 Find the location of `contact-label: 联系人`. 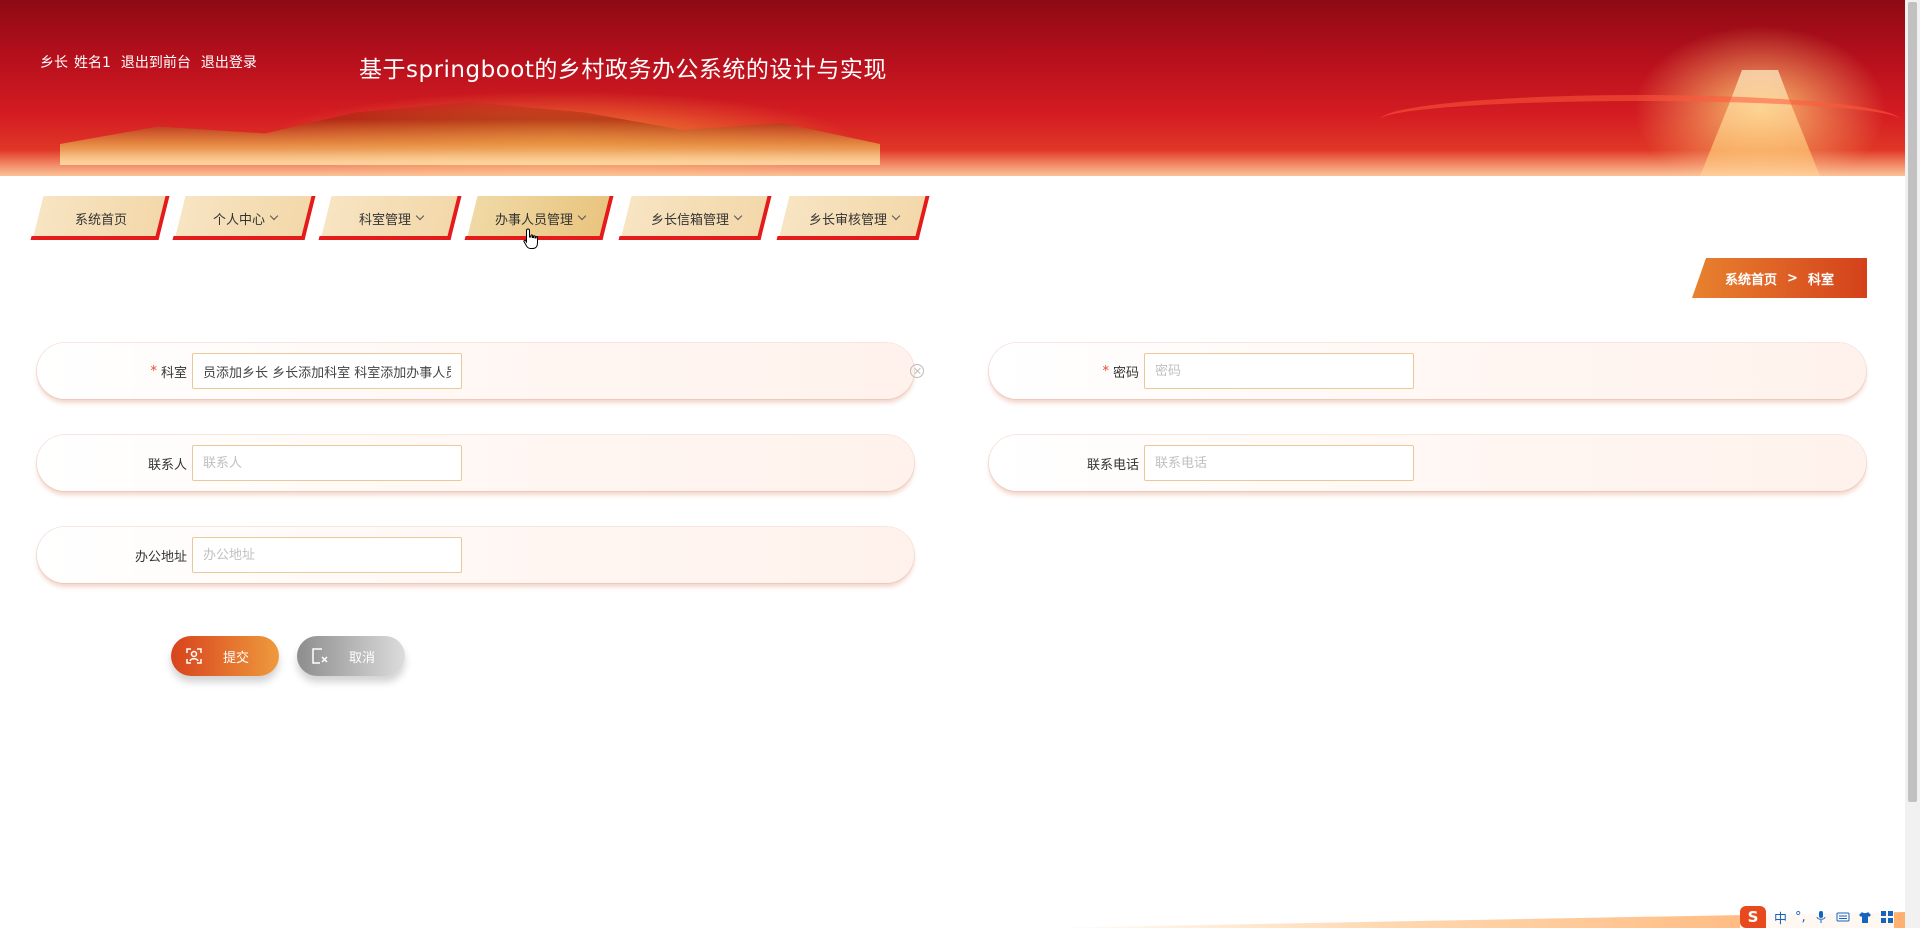

contact-label: 联系人 is located at coordinates (167, 463).